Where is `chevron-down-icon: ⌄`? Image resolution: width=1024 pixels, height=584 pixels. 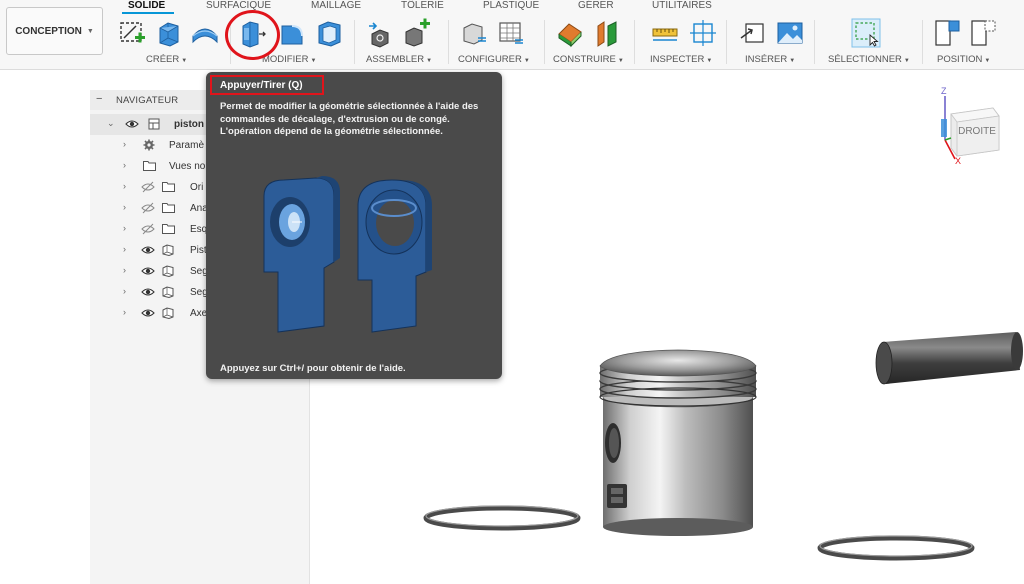 chevron-down-icon: ⌄ is located at coordinates (111, 123).